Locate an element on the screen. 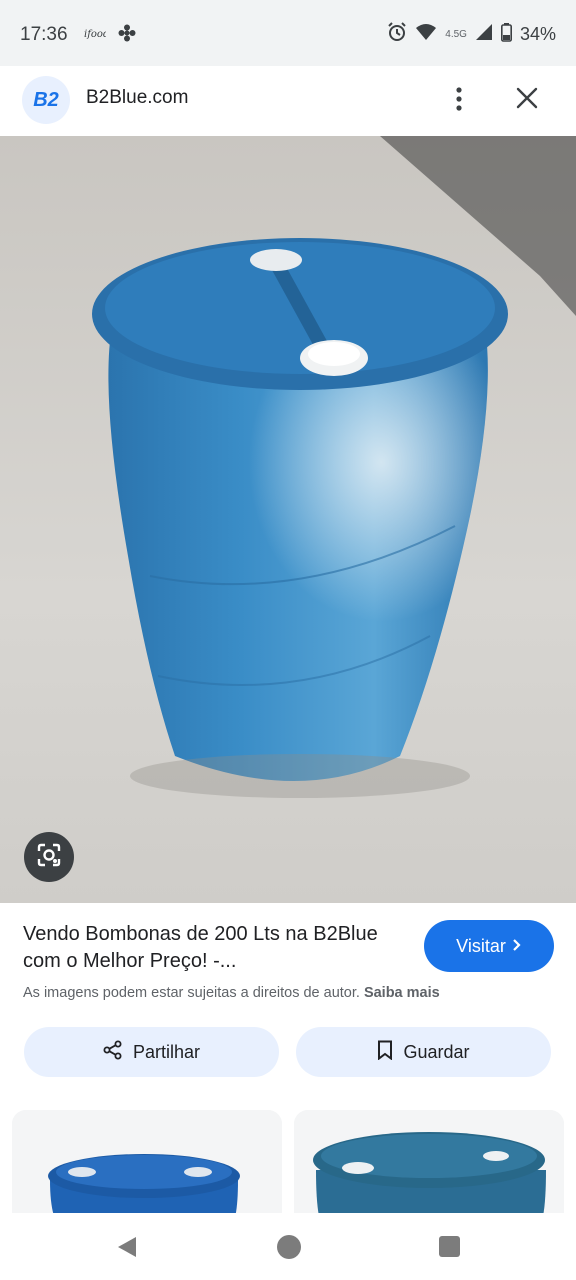 The width and height of the screenshot is (576, 1280). save-button: Guardar is located at coordinates (423, 1052).